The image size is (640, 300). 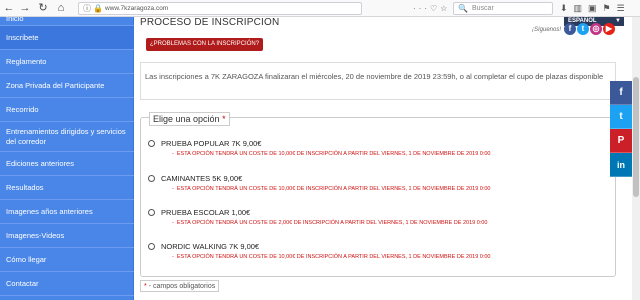 What do you see at coordinates (67, 164) in the screenshot?
I see `sidebar-item-ediciones: Ediciones anteriores` at bounding box center [67, 164].